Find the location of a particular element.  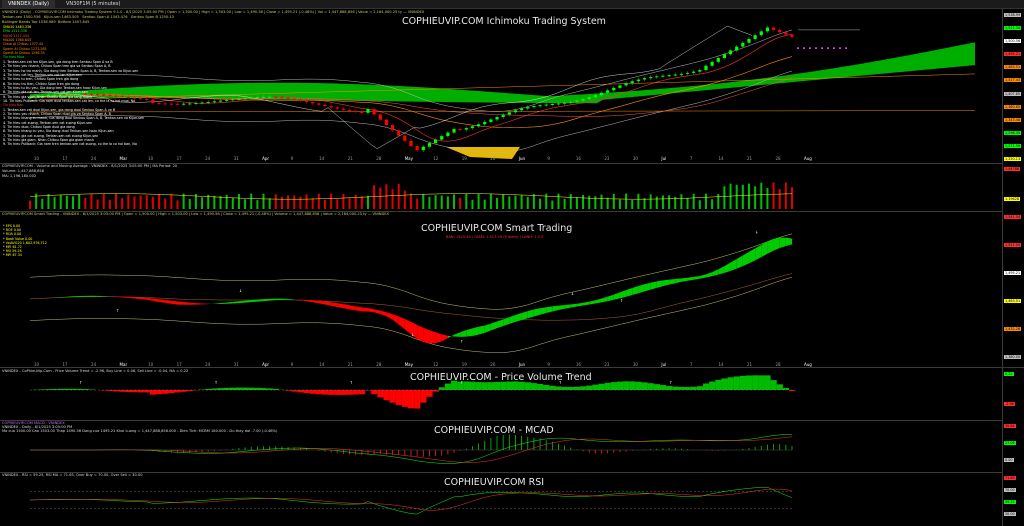

volume-label-1: 1.1962B is located at coordinates (1012, 199).